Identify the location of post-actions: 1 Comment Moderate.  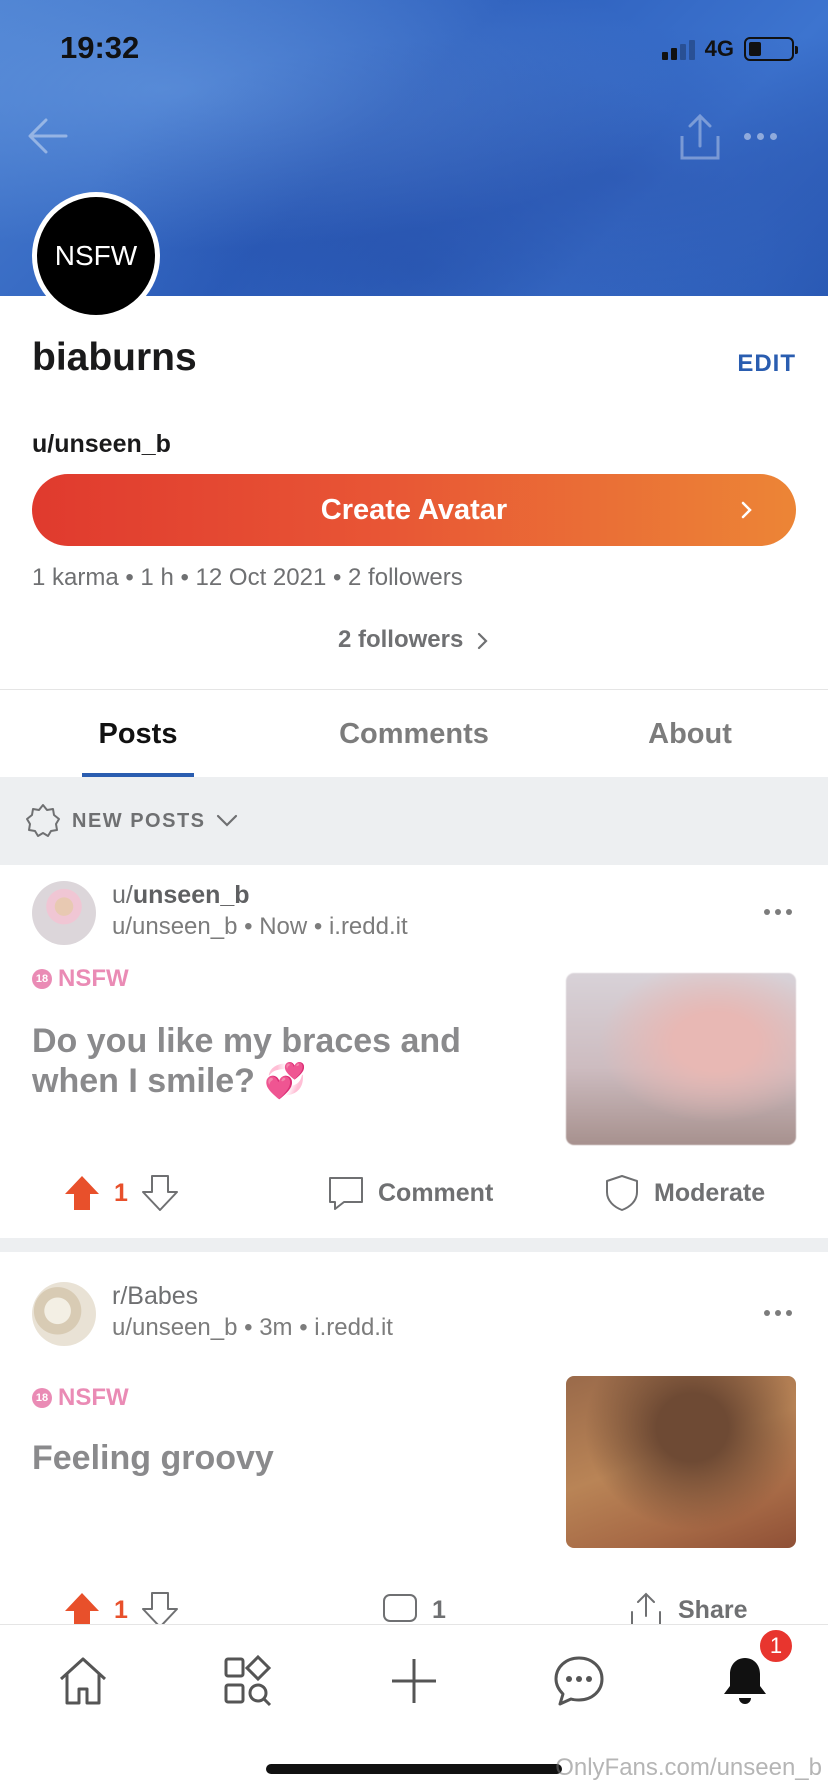
(414, 1193).